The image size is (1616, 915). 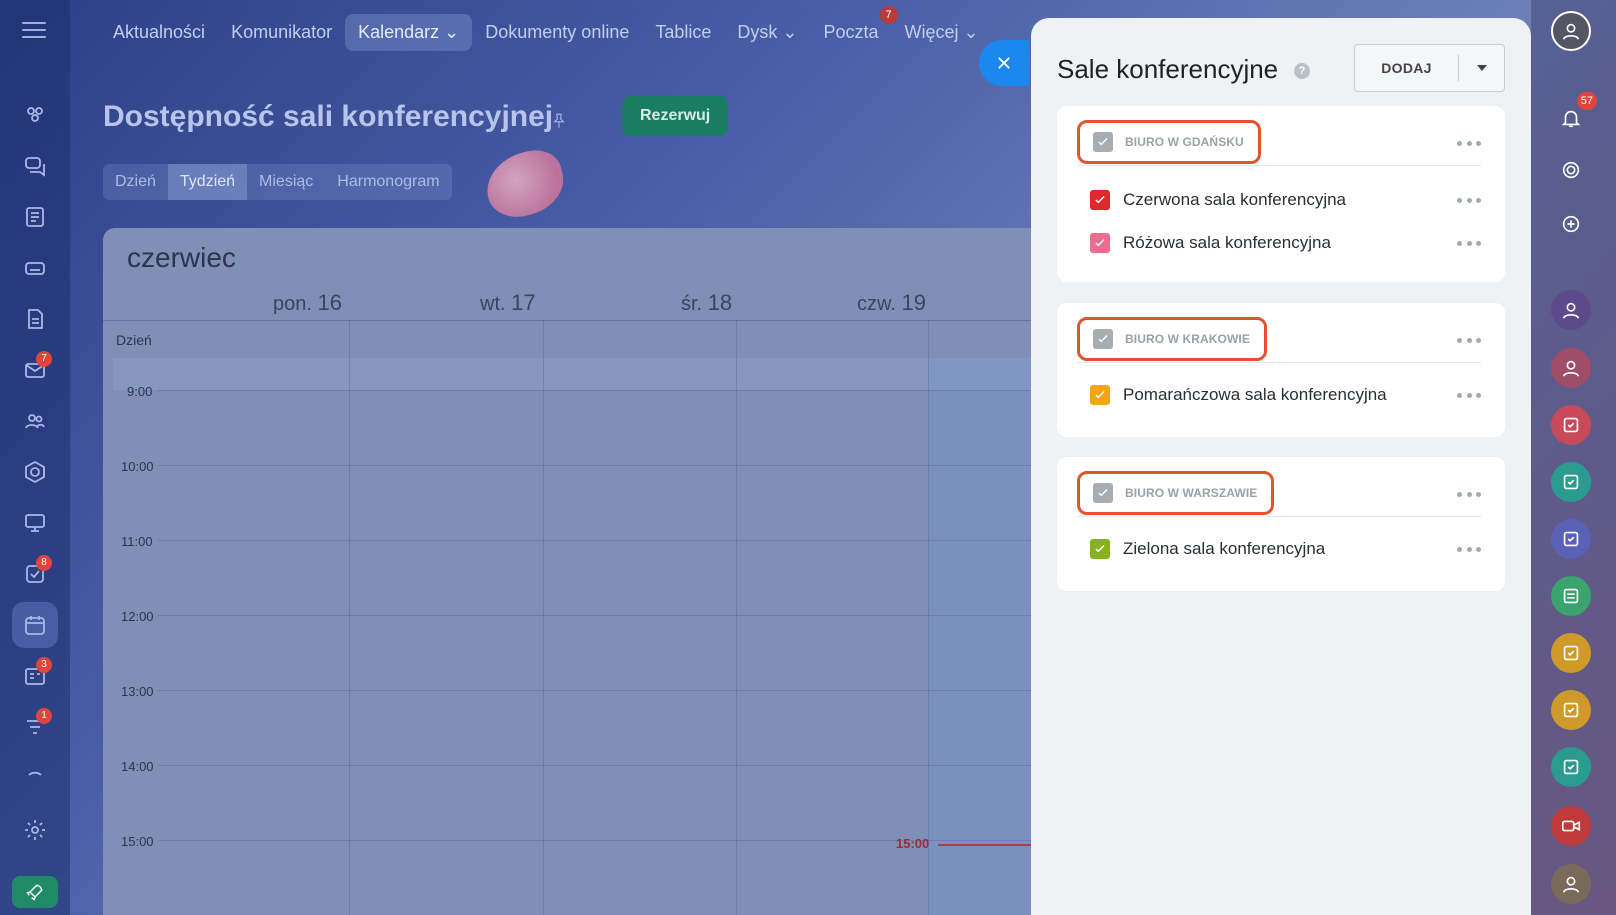 I want to click on tasks-badge: 8, so click(x=44, y=563).